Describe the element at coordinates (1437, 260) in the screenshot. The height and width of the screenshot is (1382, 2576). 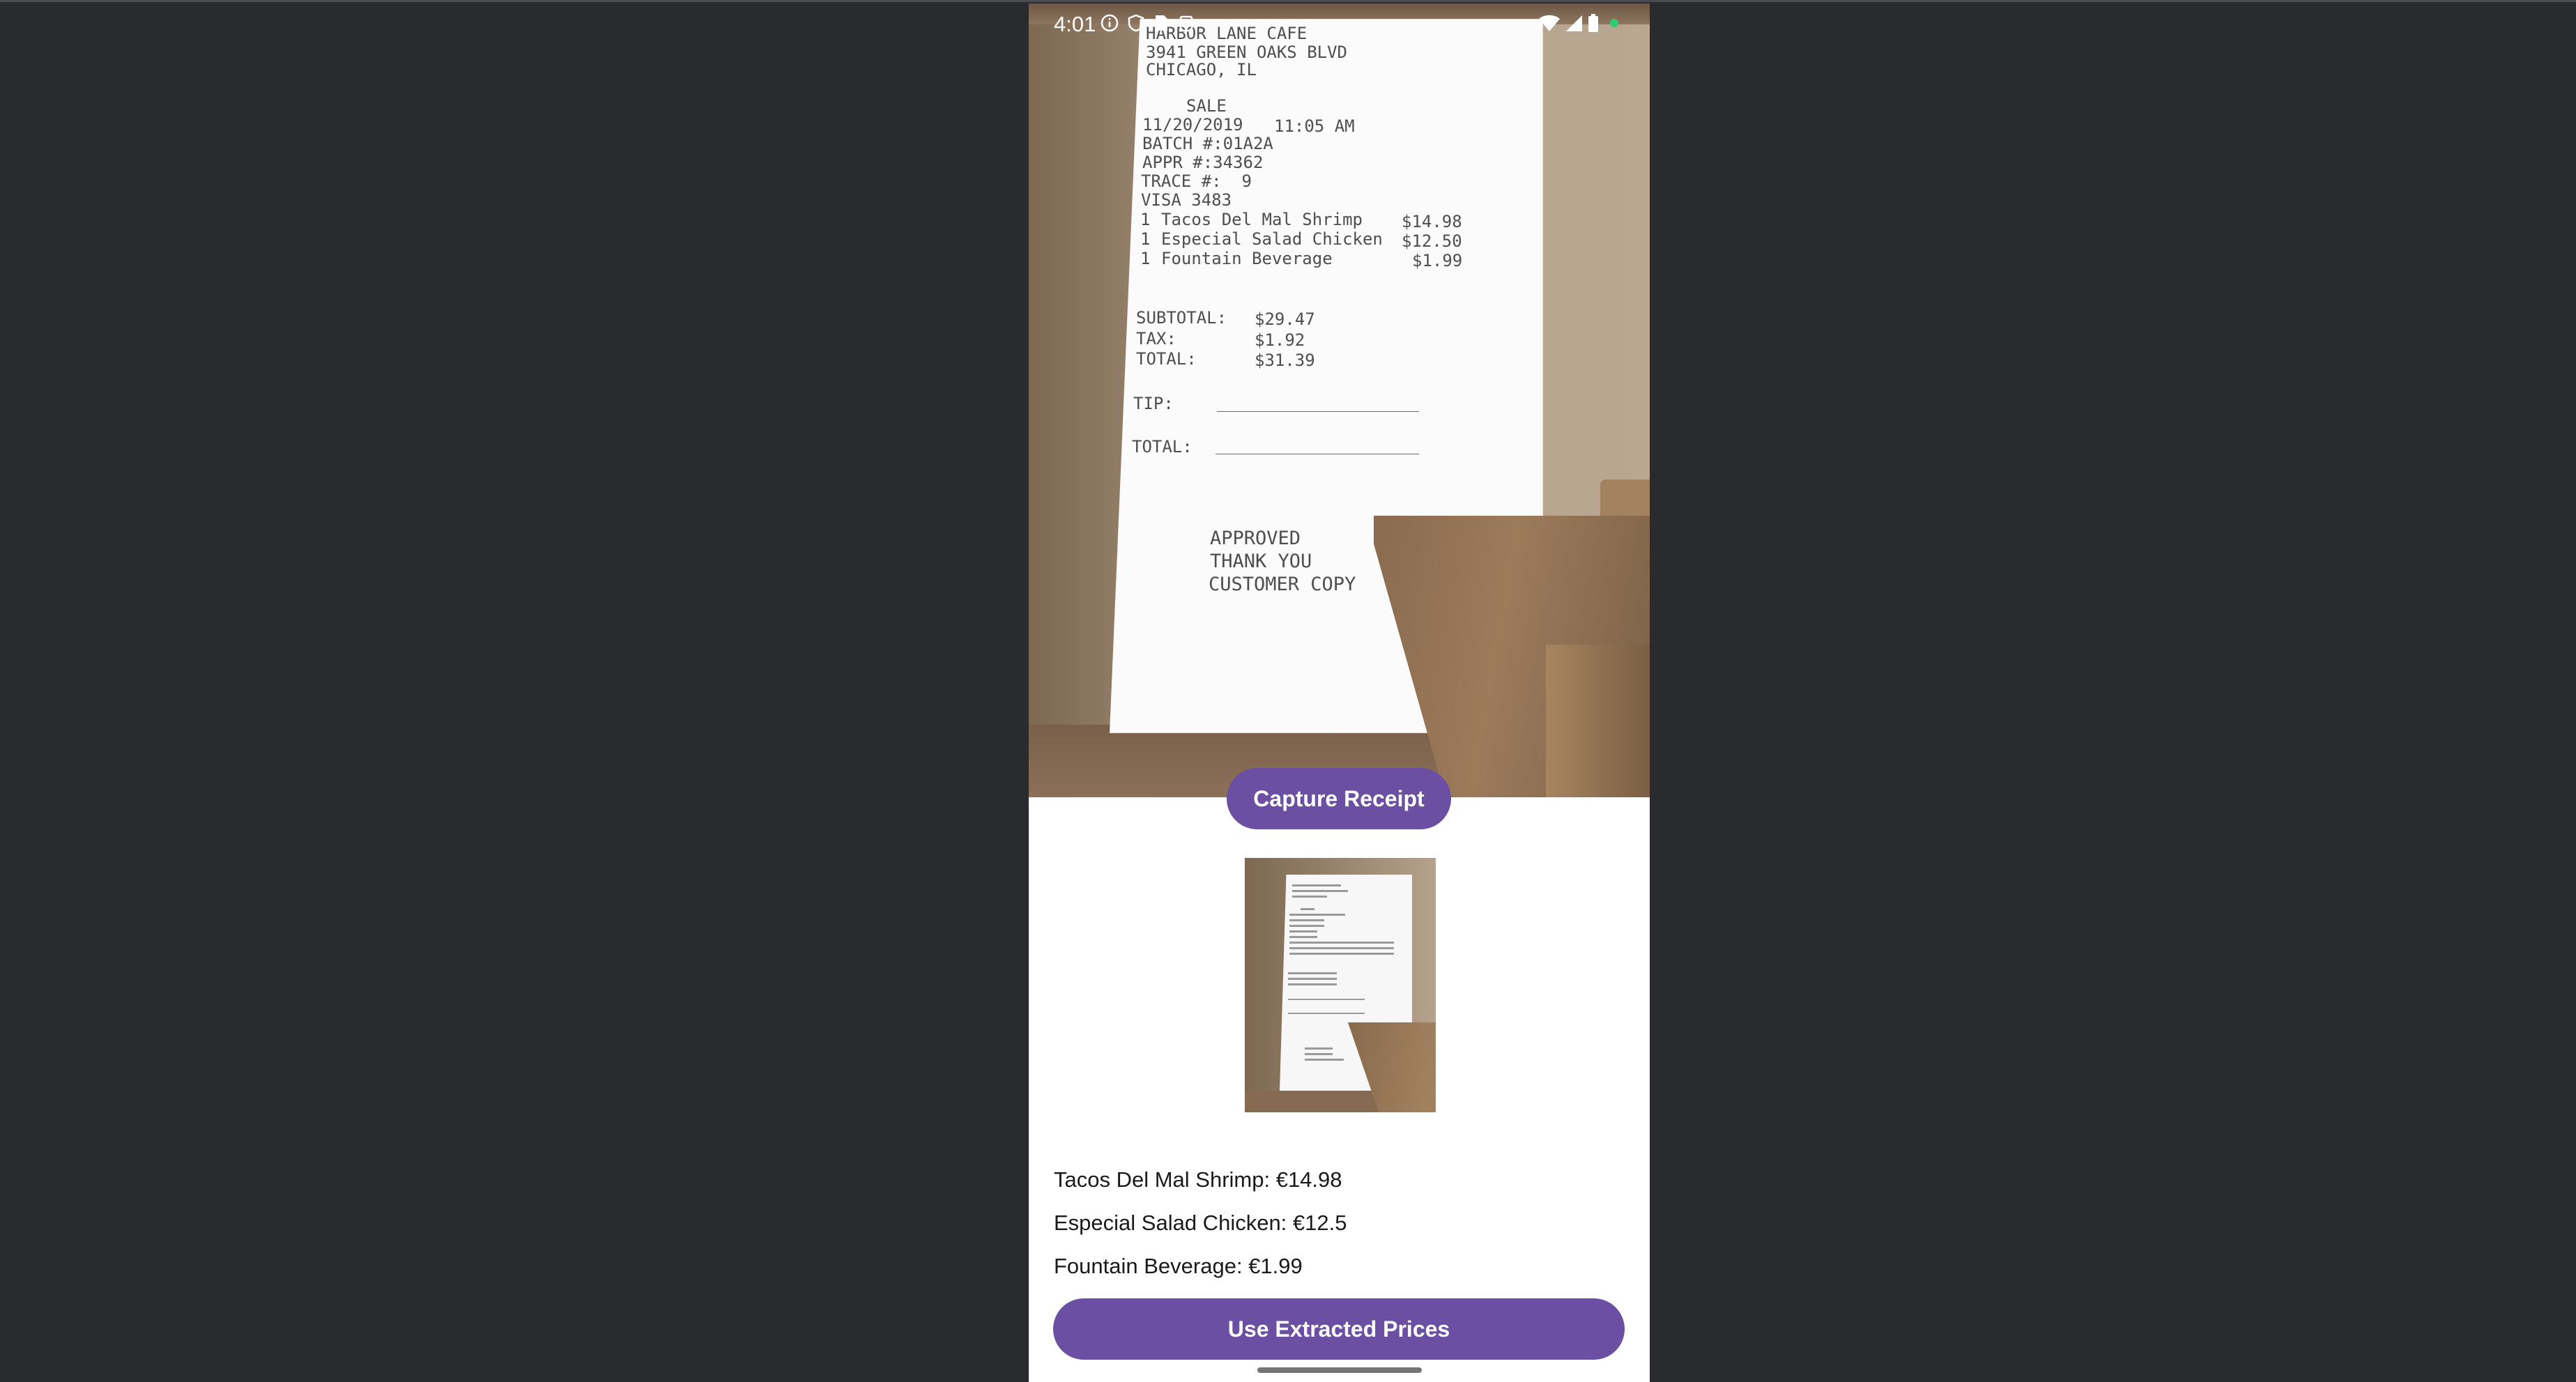
I see `receipt-price-3: $1.99` at that location.